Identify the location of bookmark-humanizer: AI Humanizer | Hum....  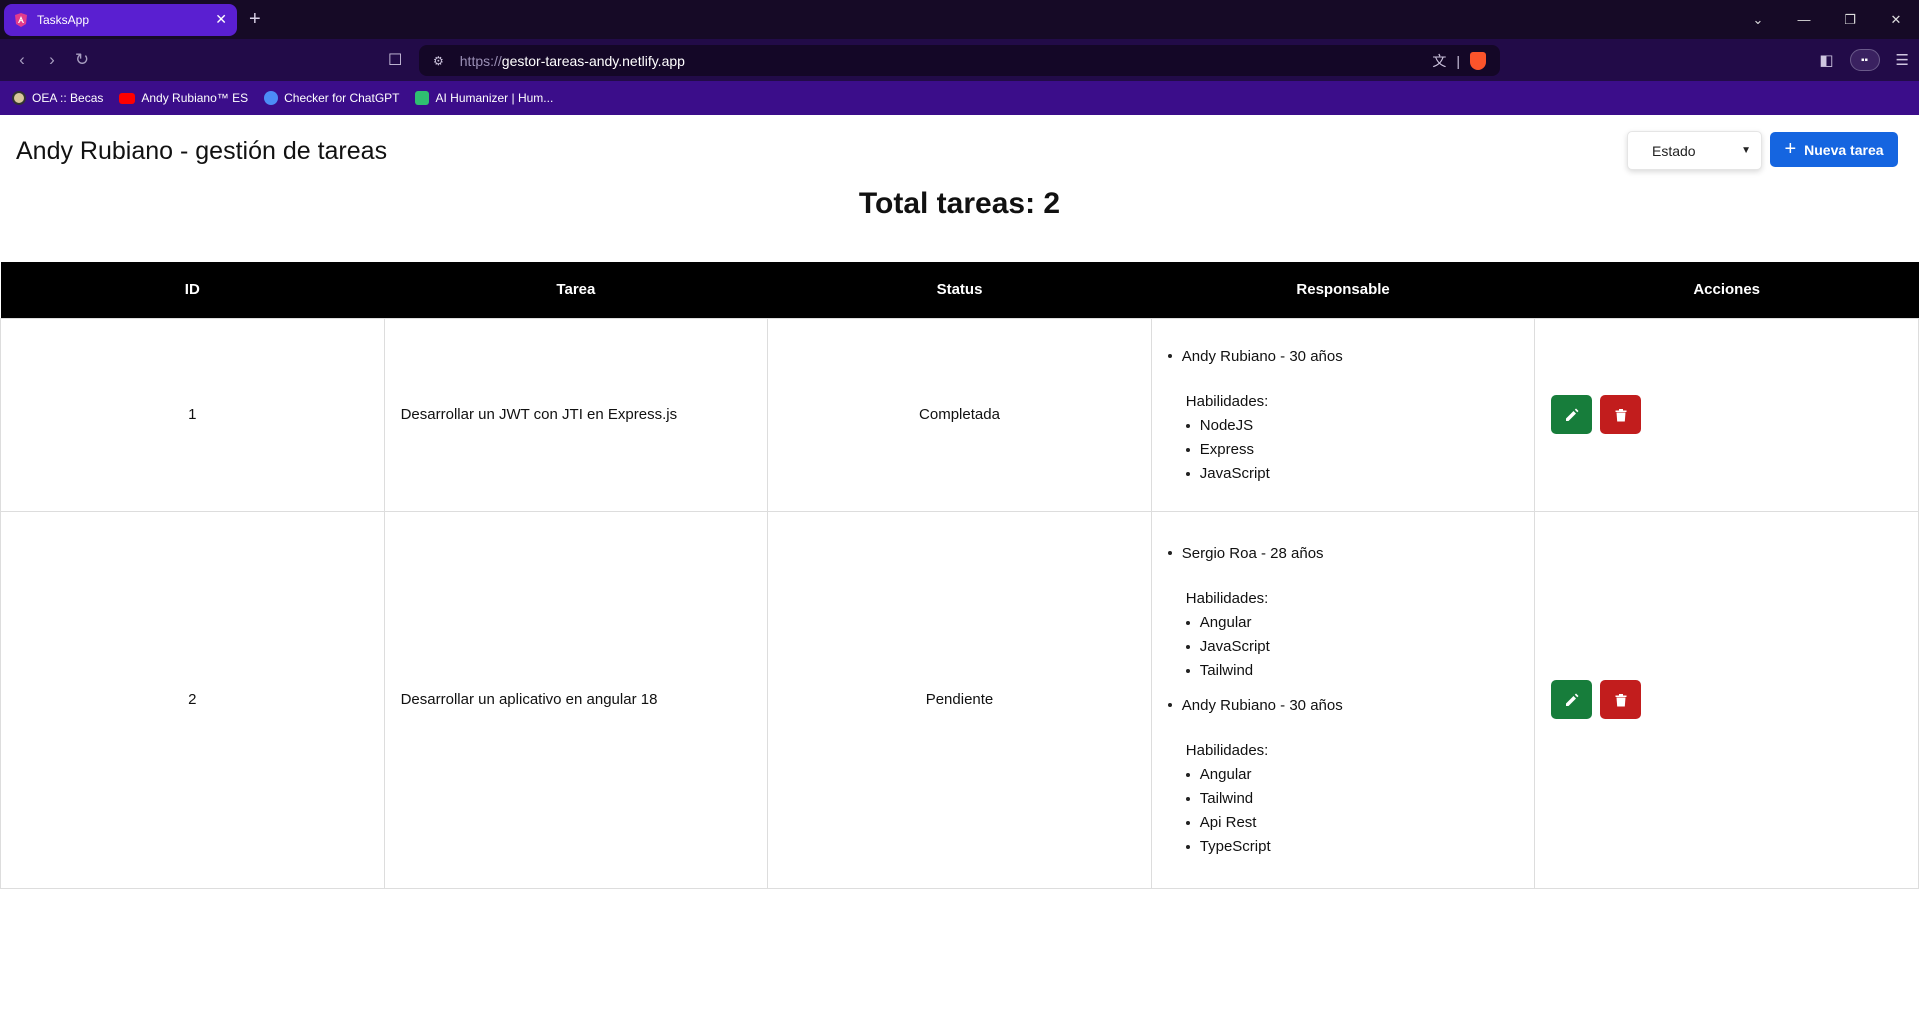
(484, 98).